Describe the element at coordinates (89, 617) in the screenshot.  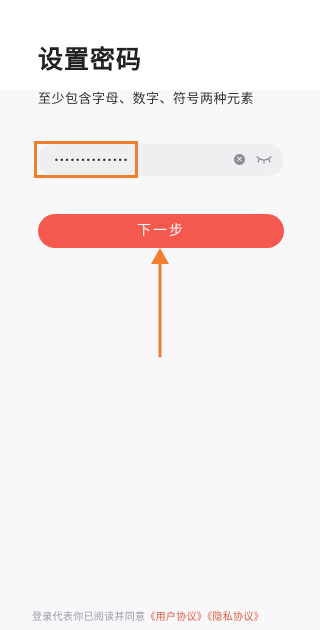
I see `agreement-prefix: 登录代表你已阅读并同意` at that location.